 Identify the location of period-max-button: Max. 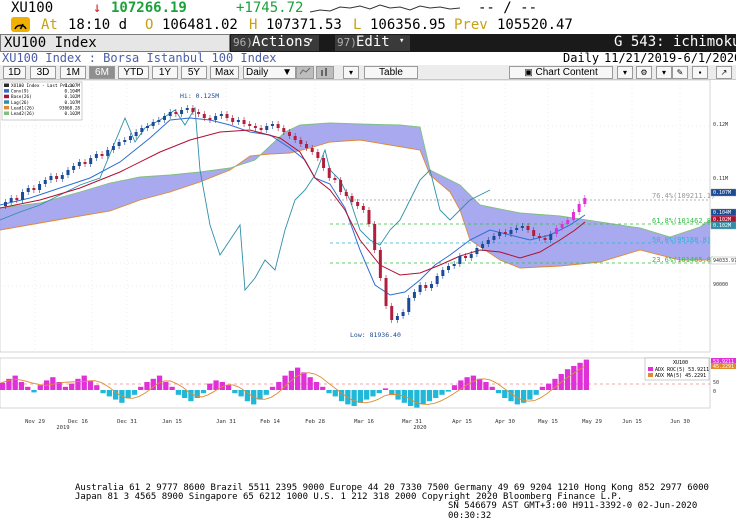
(224, 72).